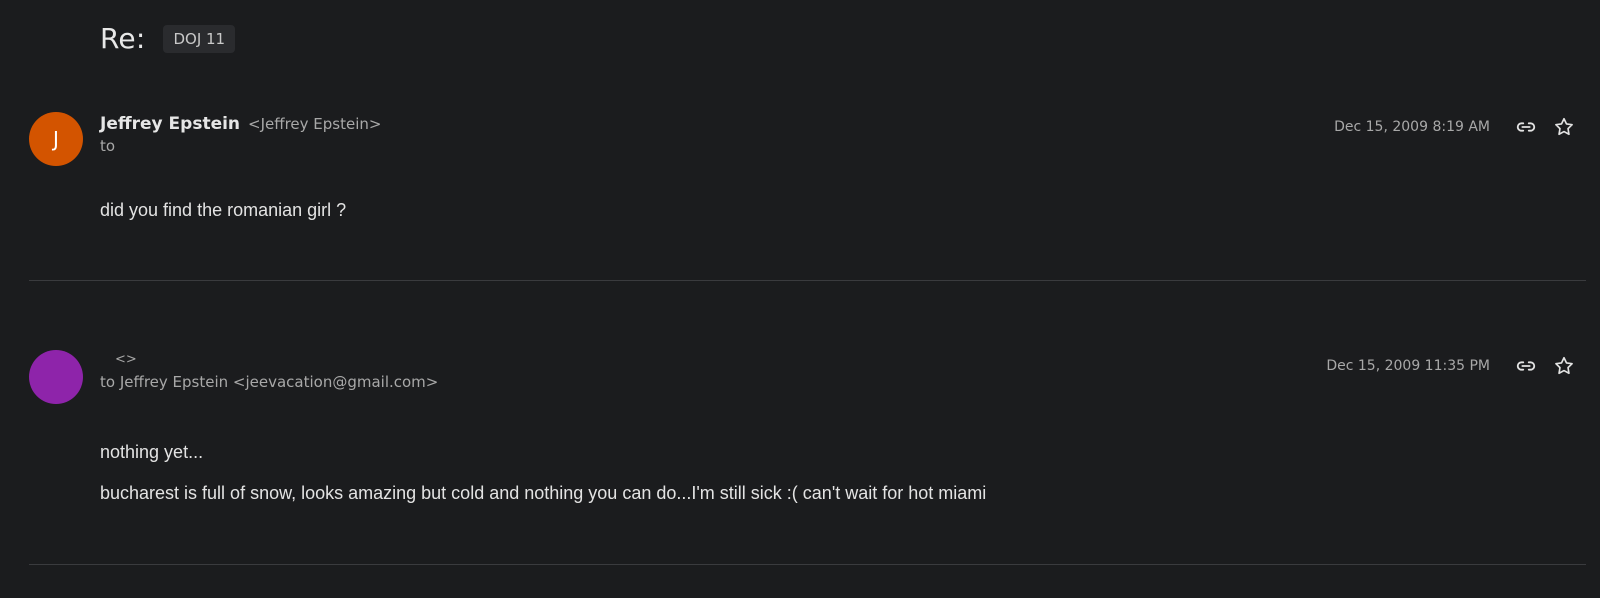 This screenshot has width=1600, height=598. I want to click on subject-row: Re: DOJ 11, so click(168, 38).